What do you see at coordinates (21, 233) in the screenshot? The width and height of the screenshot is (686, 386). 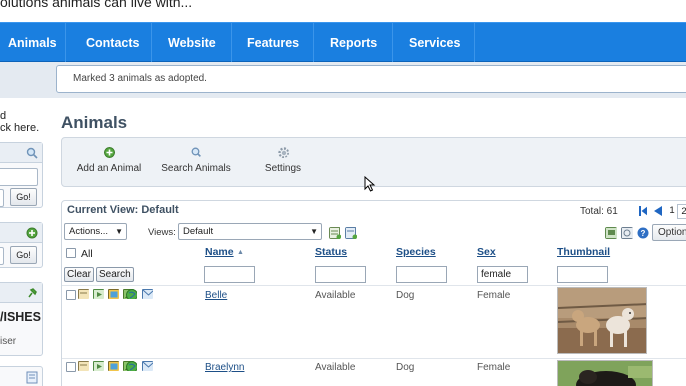 I see `sidebar-add-head` at bounding box center [21, 233].